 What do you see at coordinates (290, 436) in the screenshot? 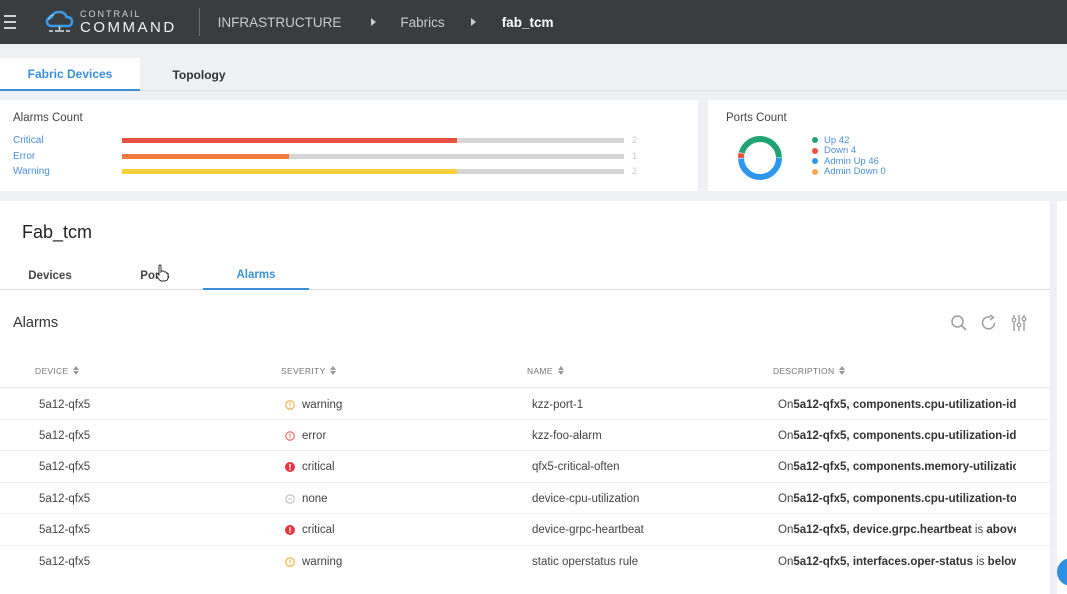
I see `error-severity-icon` at bounding box center [290, 436].